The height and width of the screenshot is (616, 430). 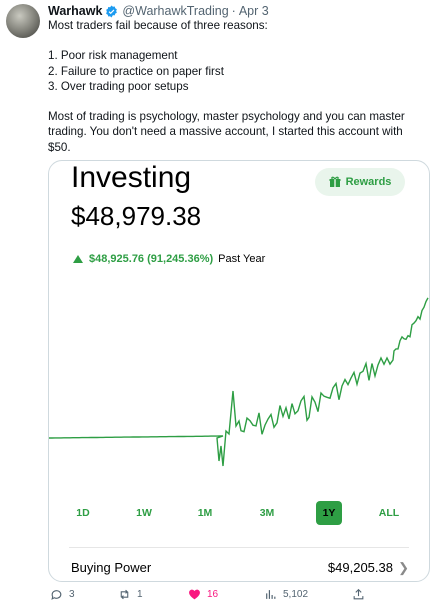 I want to click on change-row: $48,925.76 (91,245.36%) Past Year, so click(x=169, y=259).